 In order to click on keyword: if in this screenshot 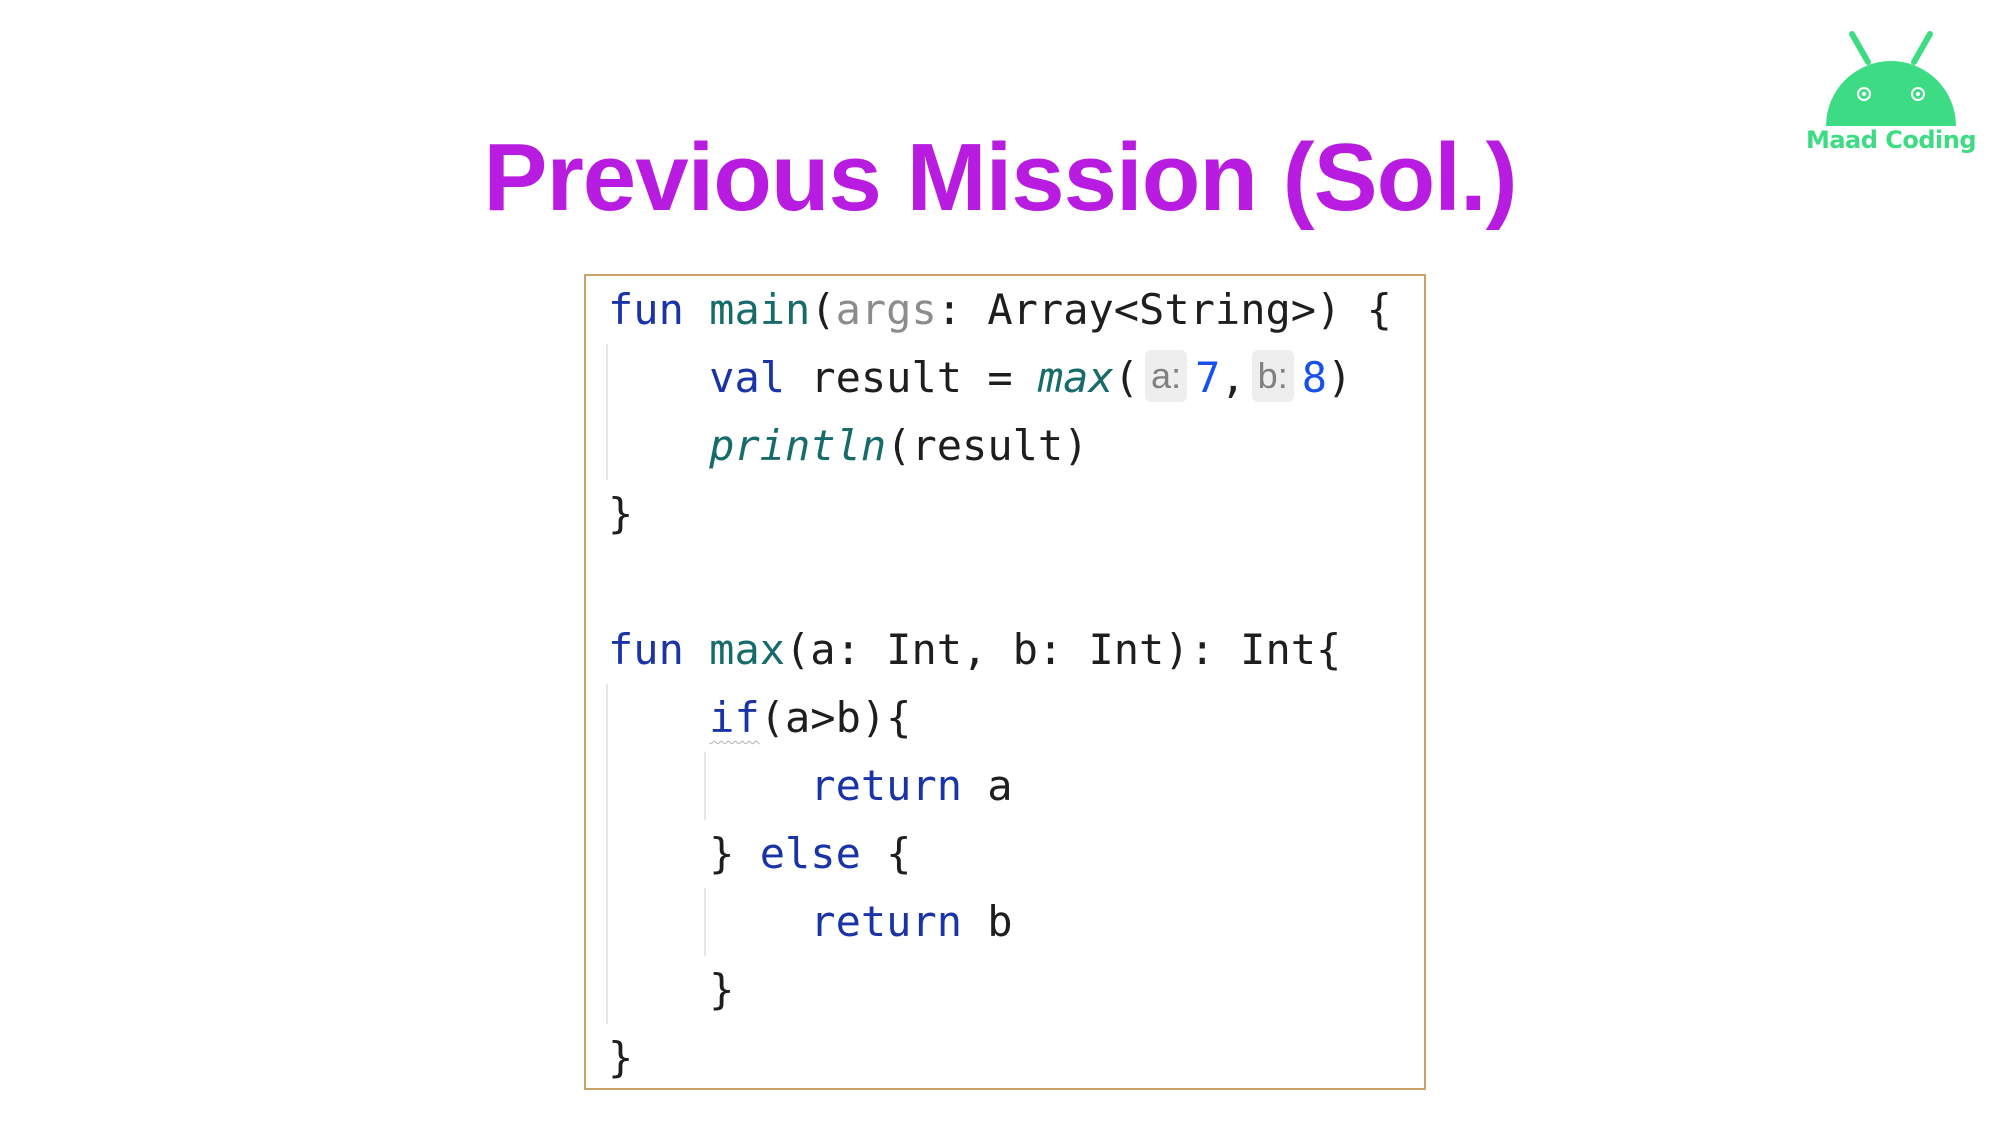, I will do `click(734, 717)`.